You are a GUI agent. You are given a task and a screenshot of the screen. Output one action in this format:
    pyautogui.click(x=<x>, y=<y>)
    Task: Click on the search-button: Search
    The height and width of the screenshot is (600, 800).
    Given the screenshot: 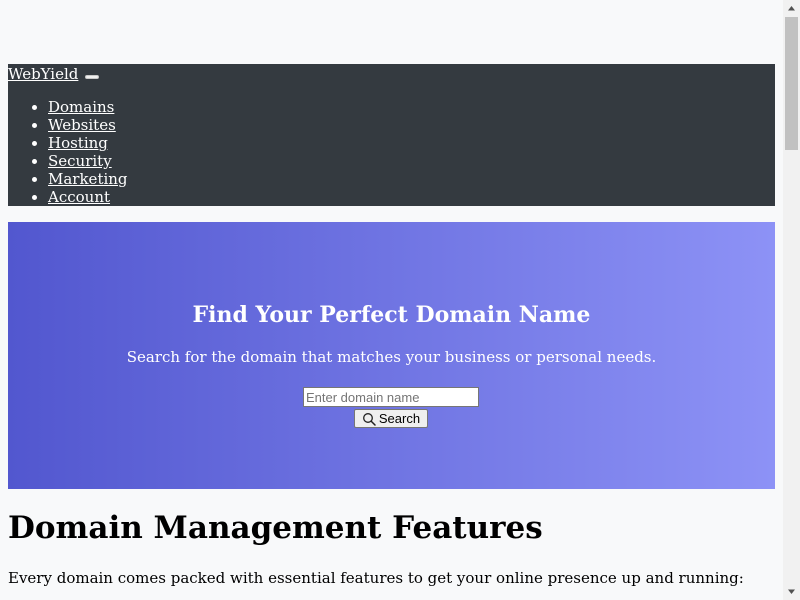 What is the action you would take?
    pyautogui.click(x=391, y=418)
    